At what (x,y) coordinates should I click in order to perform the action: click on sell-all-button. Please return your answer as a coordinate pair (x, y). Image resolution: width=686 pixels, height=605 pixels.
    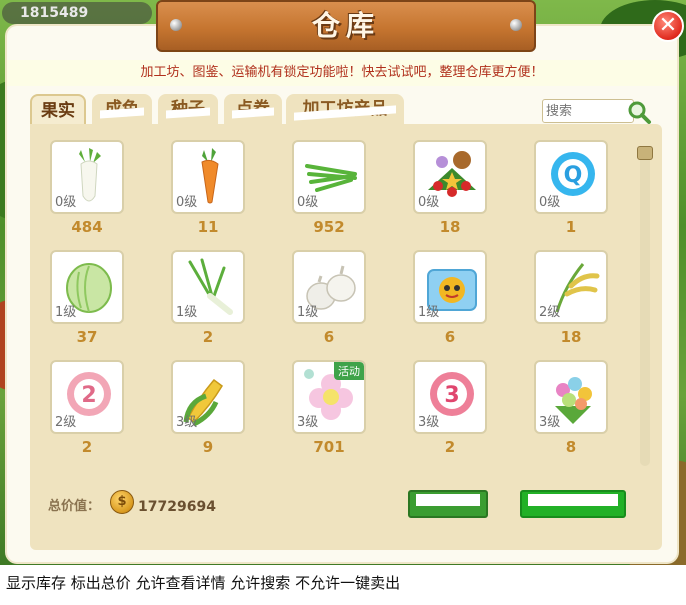
    Looking at the image, I should click on (573, 504).